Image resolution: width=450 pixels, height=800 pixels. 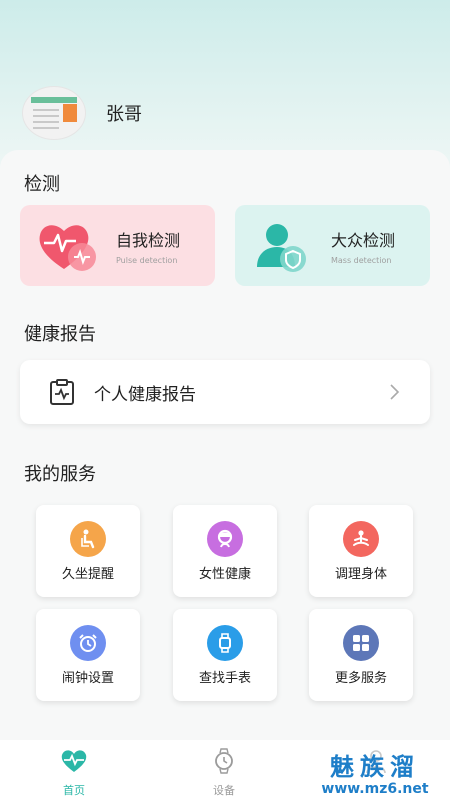 I want to click on avatar, so click(x=54, y=113).